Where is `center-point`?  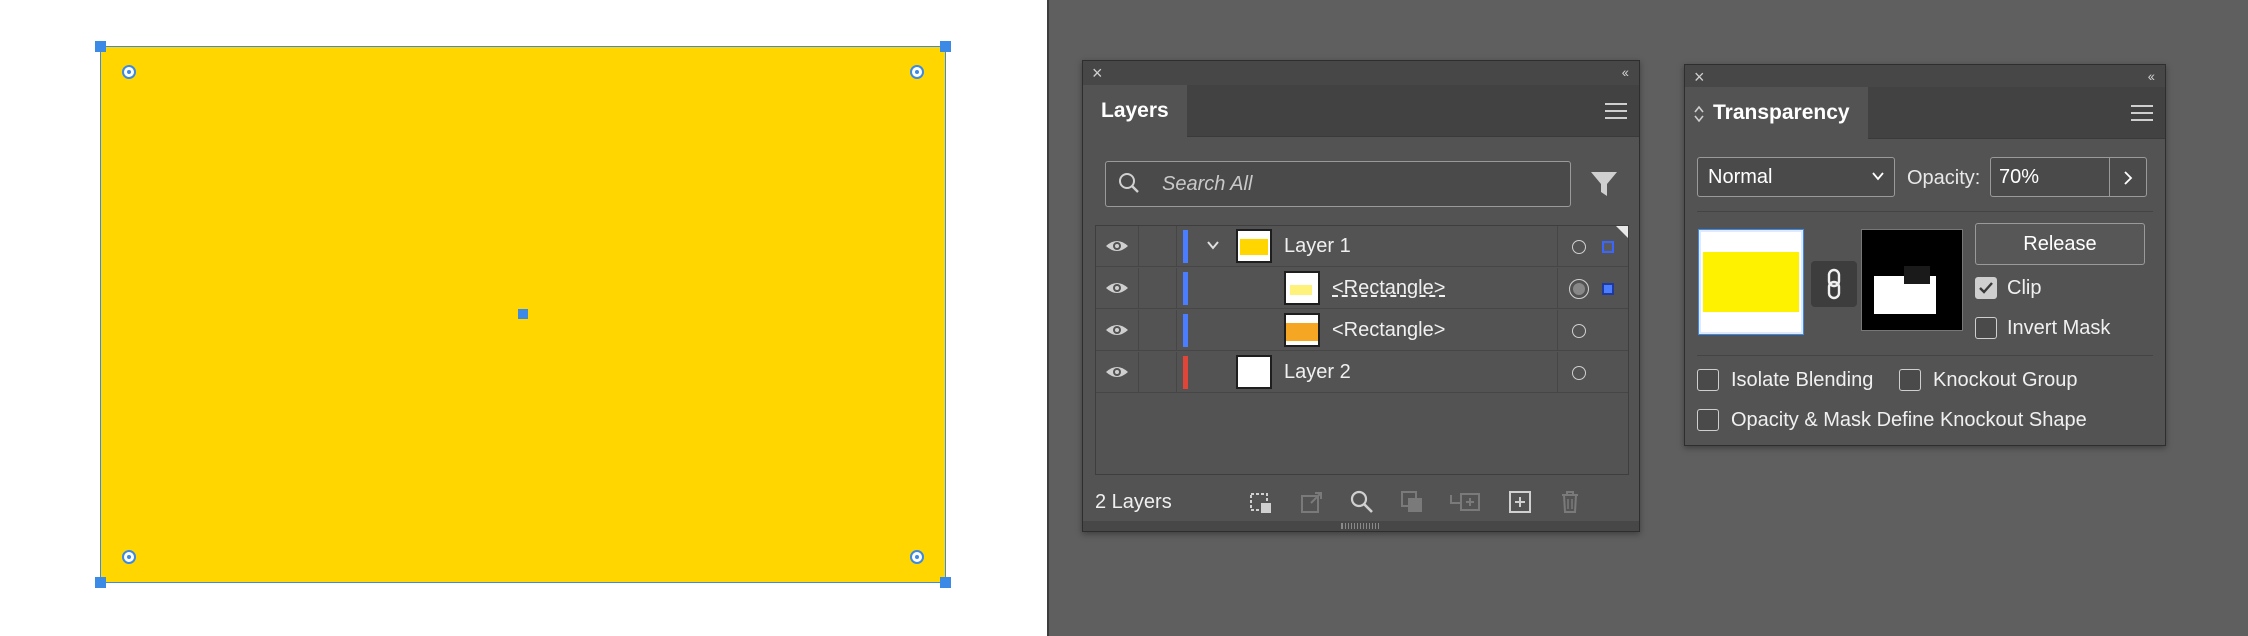 center-point is located at coordinates (523, 314).